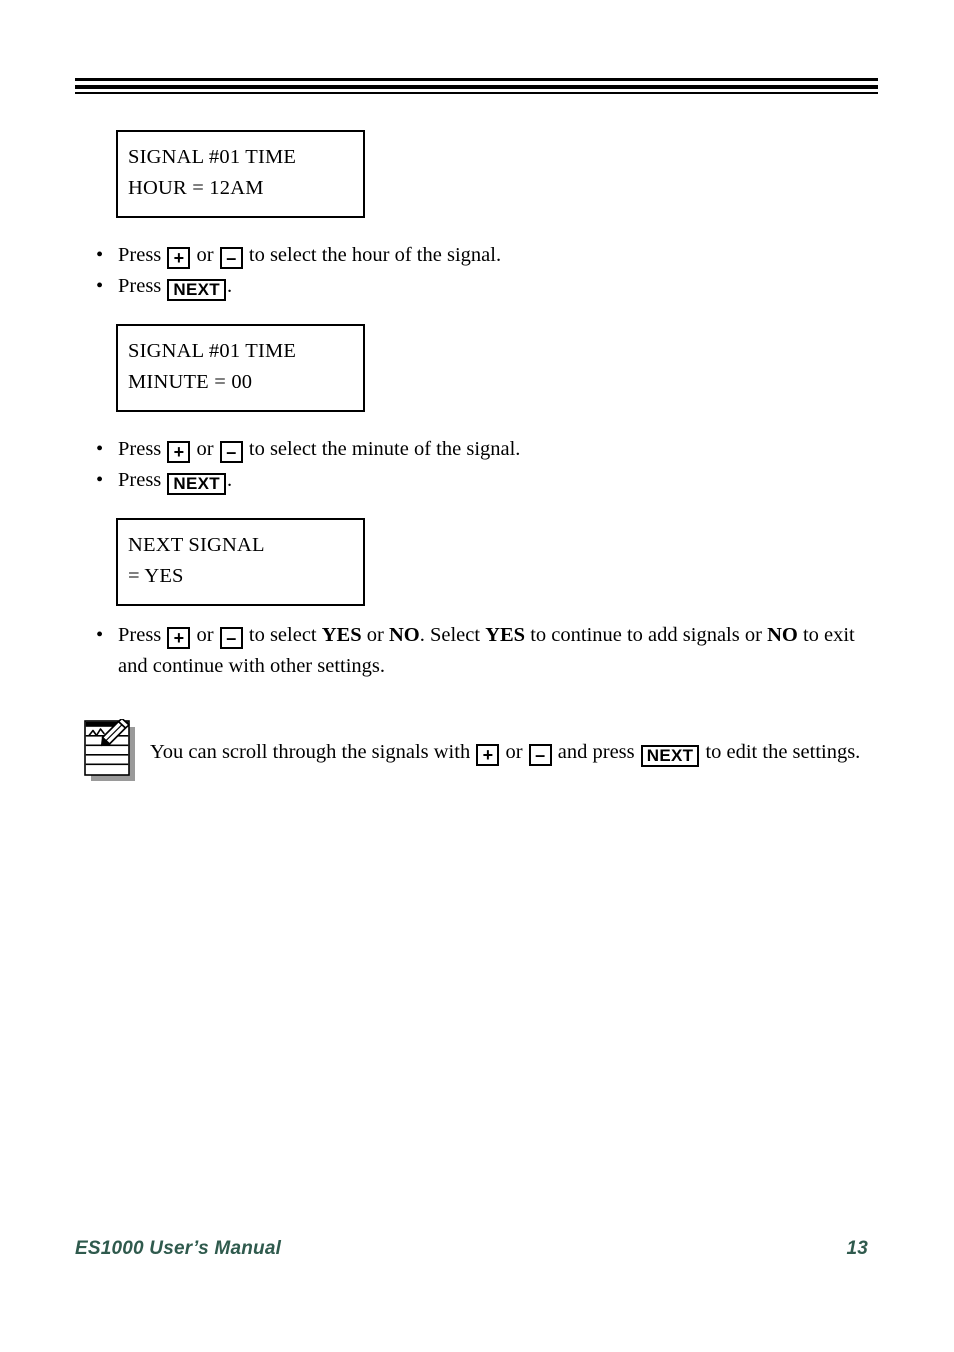 The image size is (954, 1352). I want to click on yes-emphasis-1: YES, so click(341, 635).